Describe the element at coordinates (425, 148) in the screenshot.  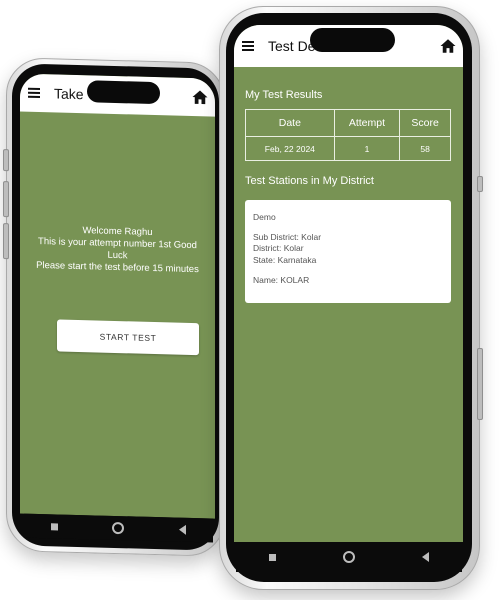
I see `cell-score: 58` at that location.